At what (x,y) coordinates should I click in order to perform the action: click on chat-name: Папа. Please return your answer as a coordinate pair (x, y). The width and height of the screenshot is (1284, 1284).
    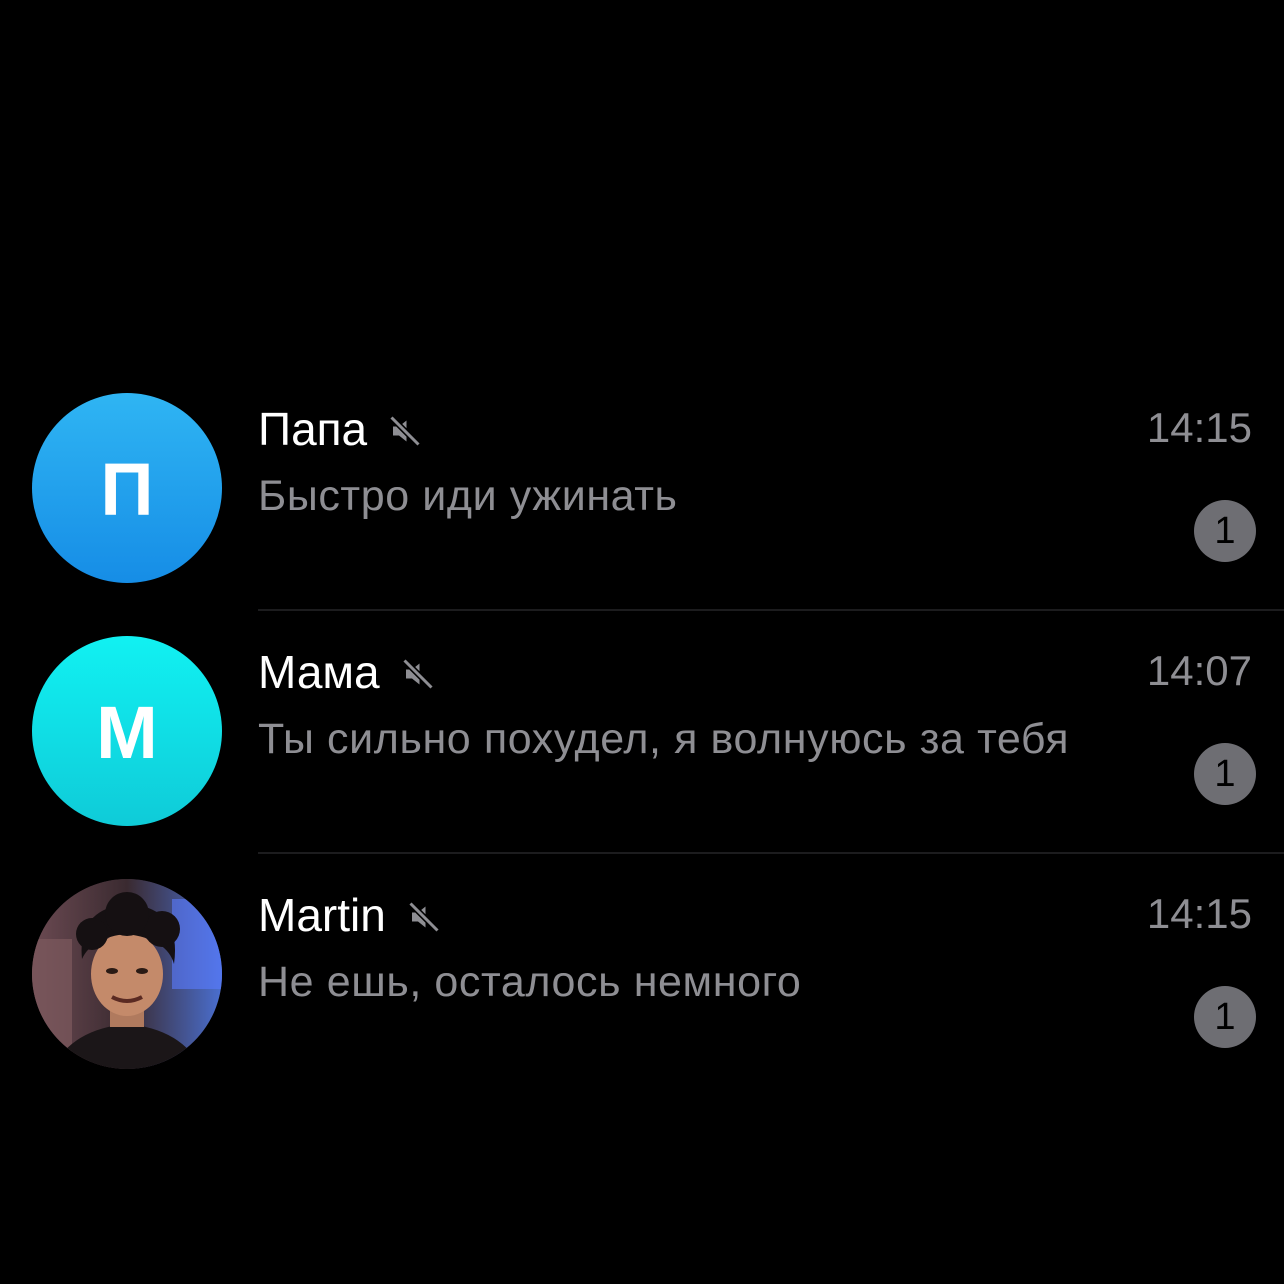
    Looking at the image, I should click on (340, 429).